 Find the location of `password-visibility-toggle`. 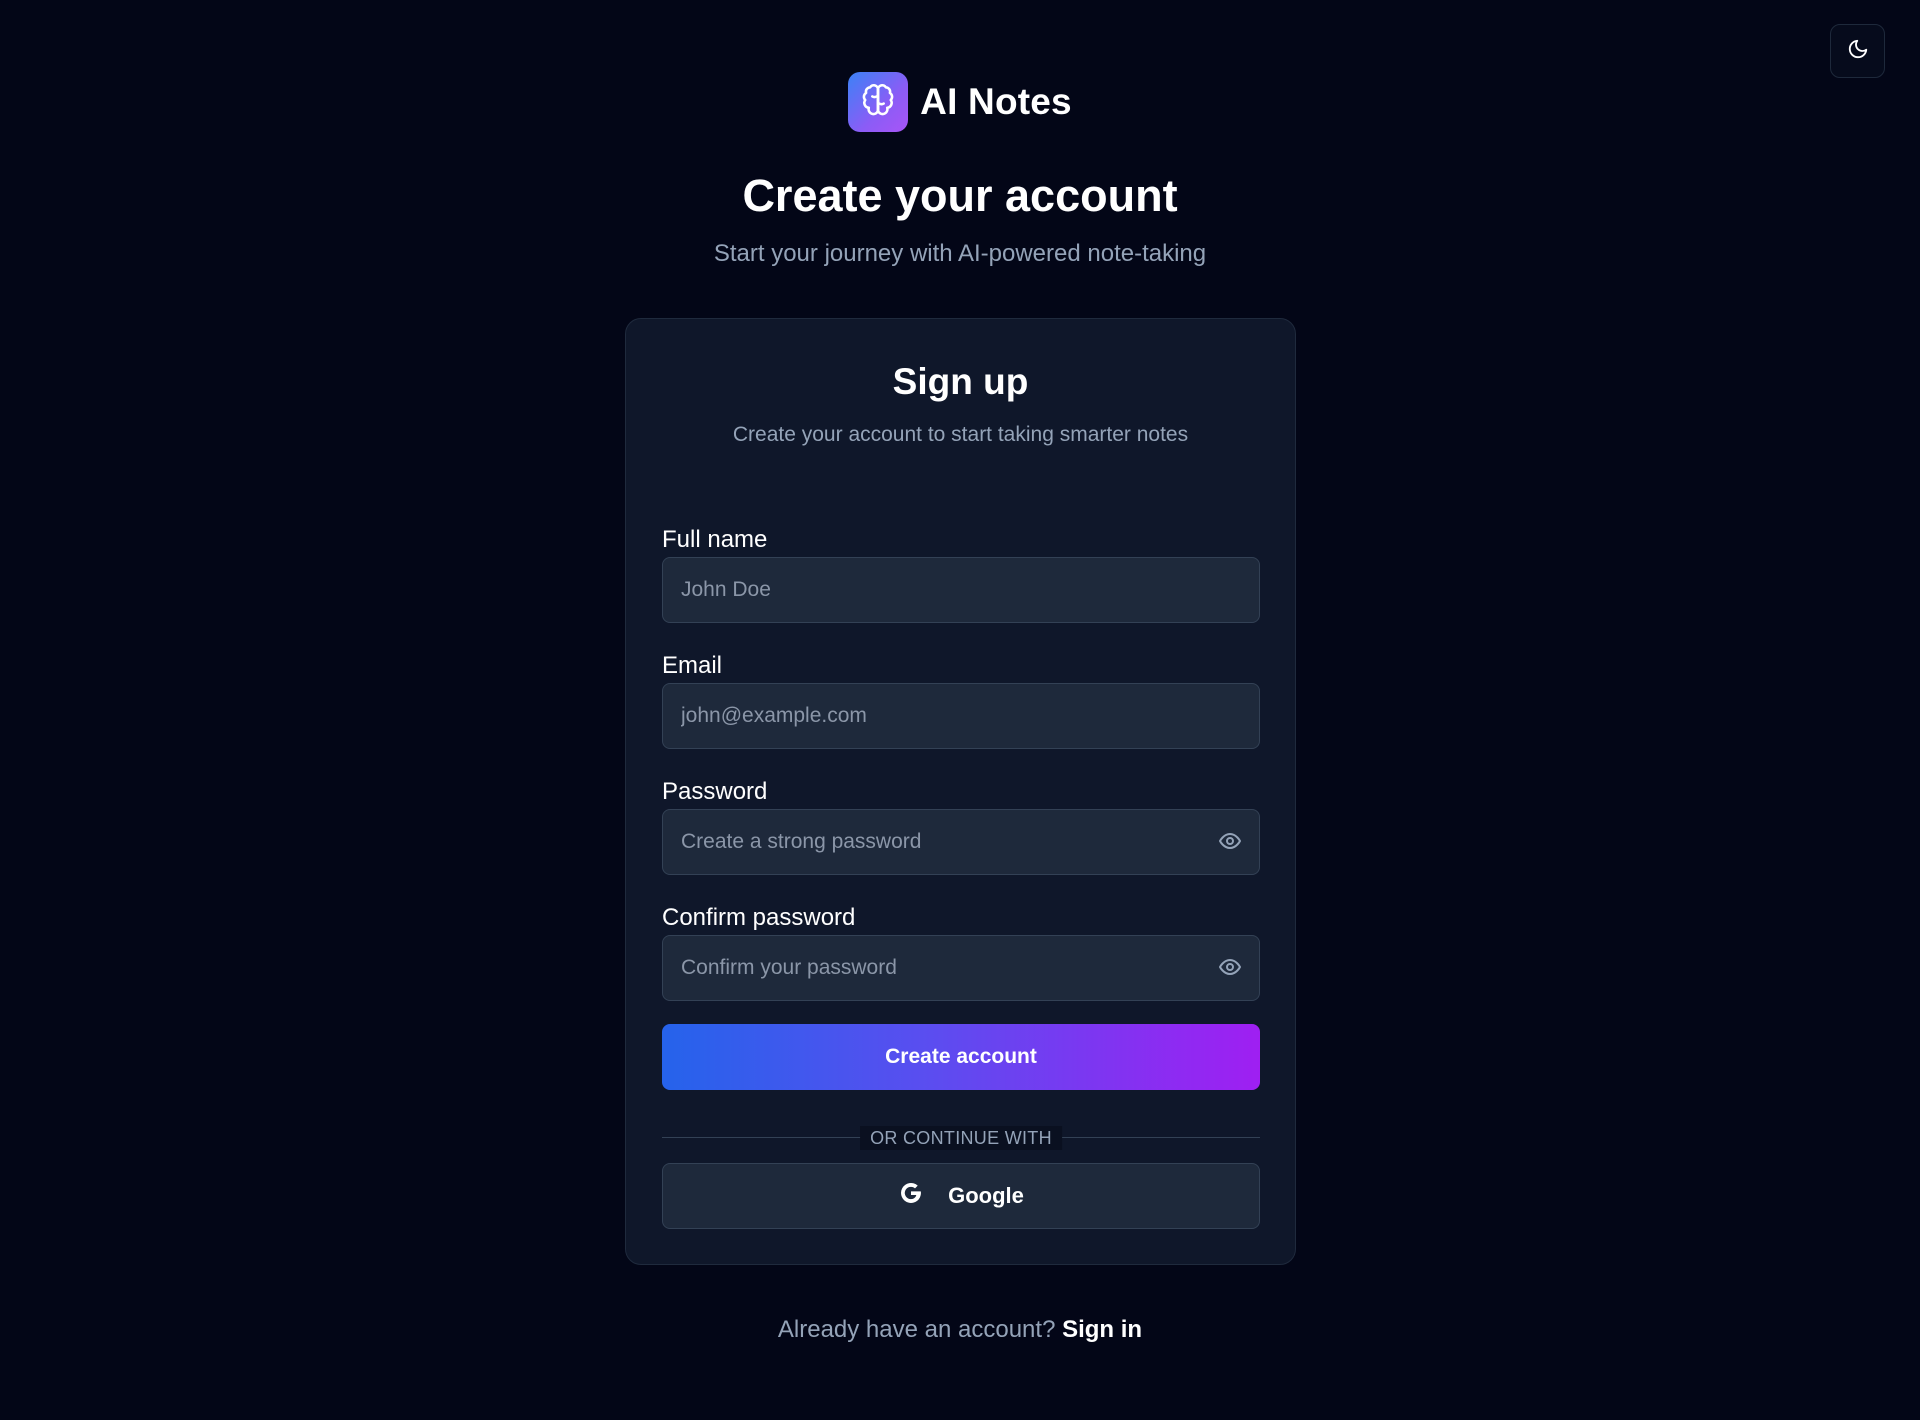

password-visibility-toggle is located at coordinates (1230, 843).